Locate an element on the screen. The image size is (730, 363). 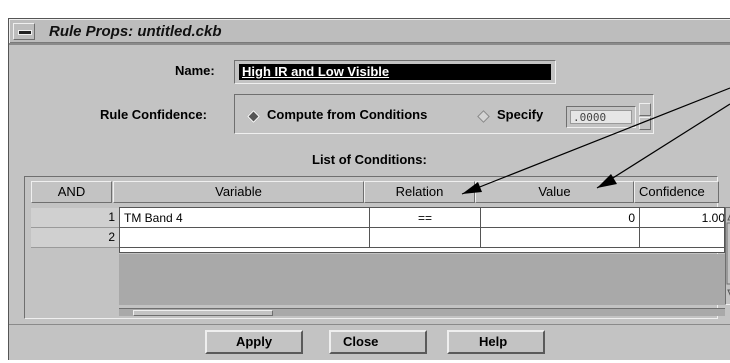
close-button: Close is located at coordinates (378, 342).